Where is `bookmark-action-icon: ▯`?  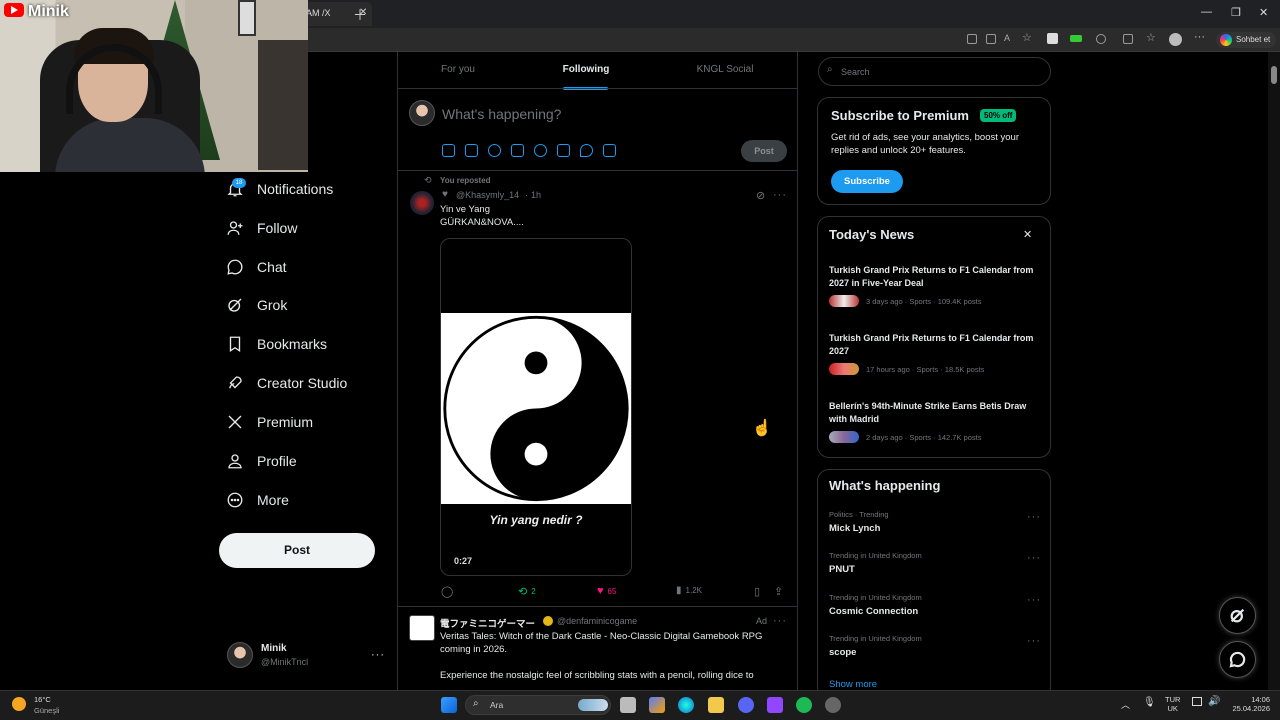
bookmark-action-icon: ▯ is located at coordinates (757, 591).